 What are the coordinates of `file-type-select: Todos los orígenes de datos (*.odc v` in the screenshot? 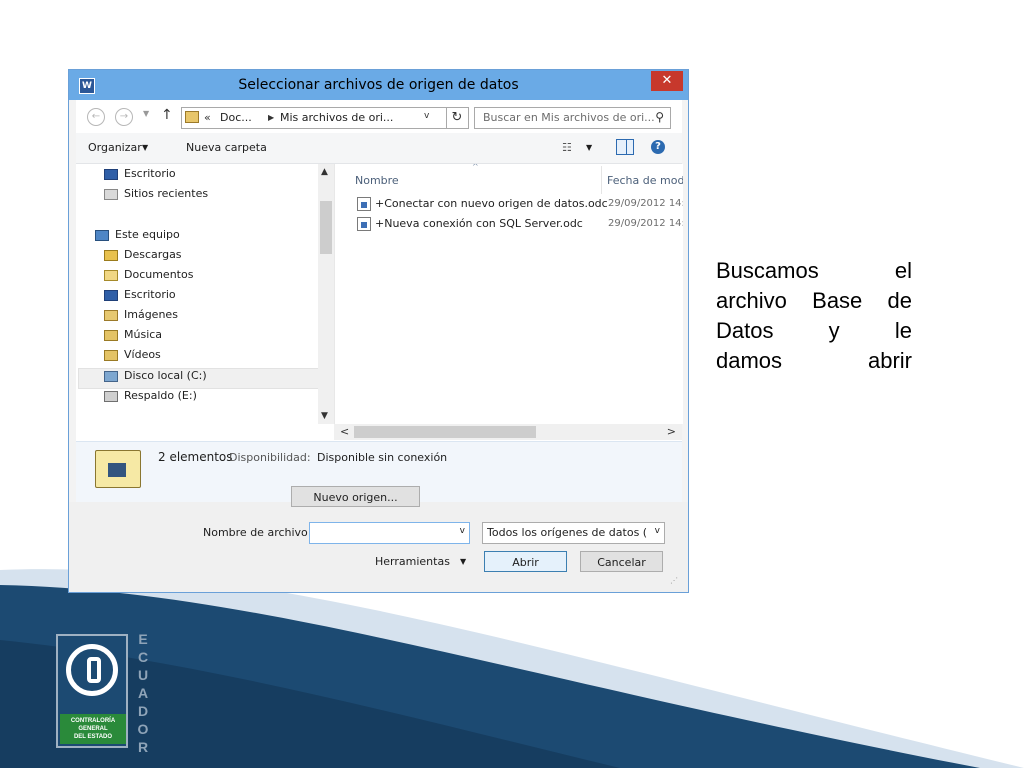 It's located at (573, 533).